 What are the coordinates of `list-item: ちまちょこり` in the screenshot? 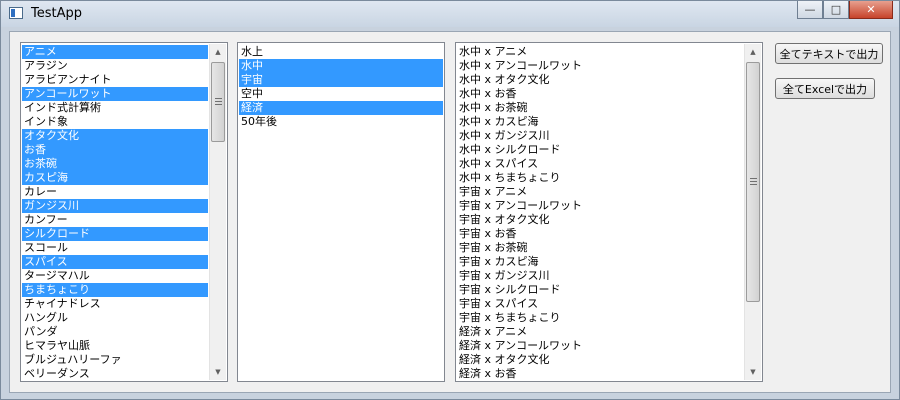 It's located at (115, 290).